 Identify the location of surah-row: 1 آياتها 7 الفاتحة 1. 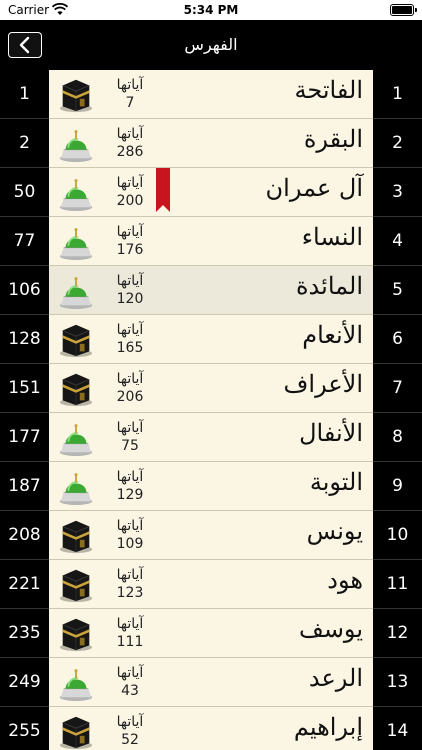
(211, 94).